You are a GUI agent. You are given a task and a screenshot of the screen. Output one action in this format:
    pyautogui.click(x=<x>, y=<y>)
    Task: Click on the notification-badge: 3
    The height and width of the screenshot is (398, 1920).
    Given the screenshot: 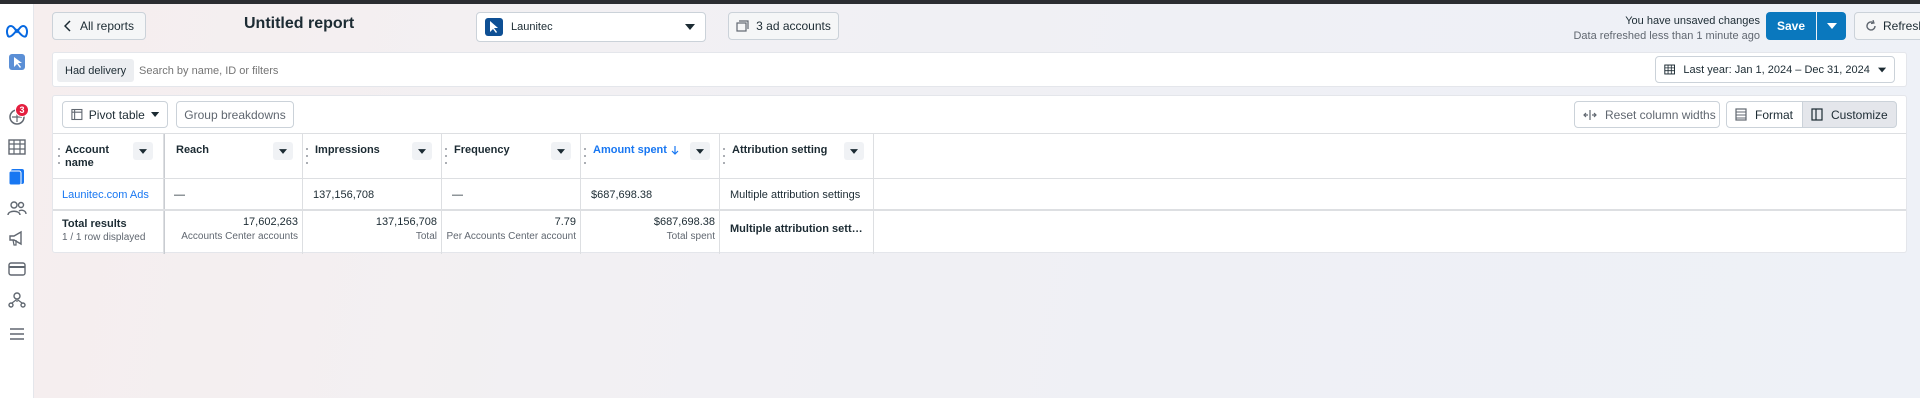 What is the action you would take?
    pyautogui.click(x=22, y=110)
    